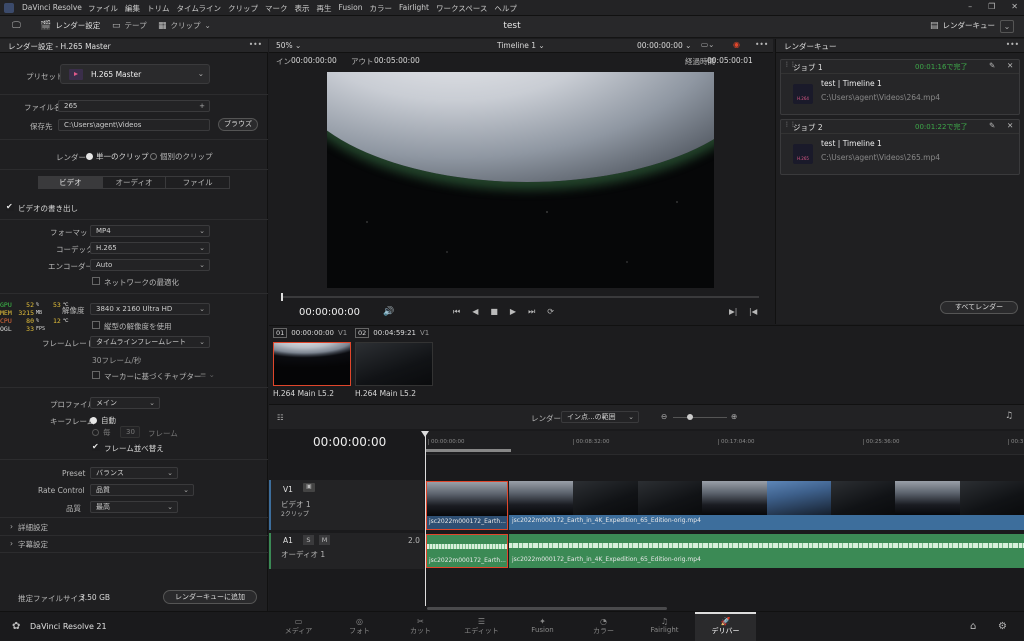 This screenshot has height=641, width=1024. What do you see at coordinates (150, 265) in the screenshot?
I see `encoder-dropdown: Auto ⌄` at bounding box center [150, 265].